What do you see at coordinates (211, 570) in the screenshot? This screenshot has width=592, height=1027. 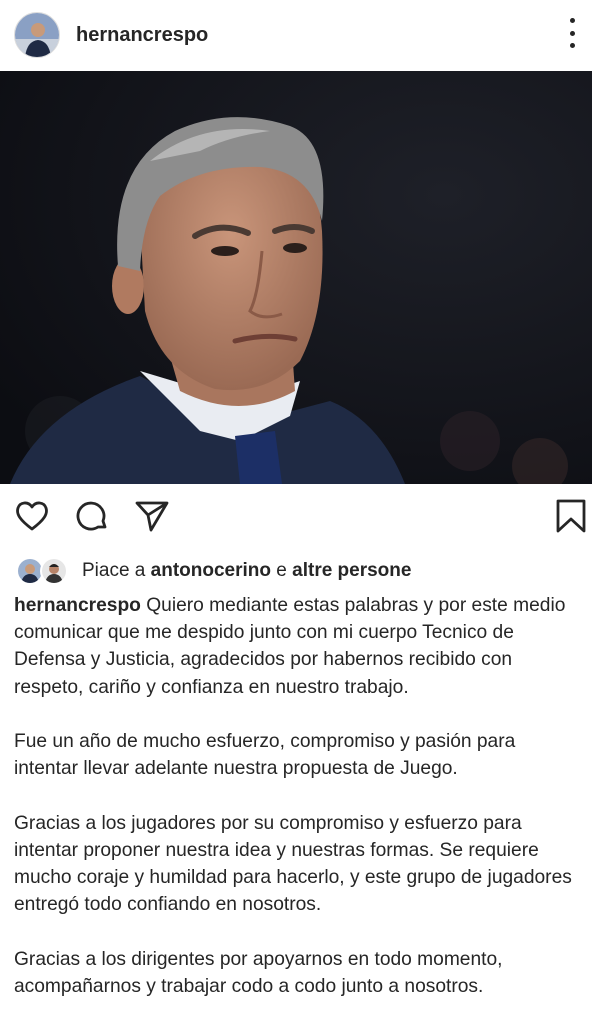 I see `liker-username: antonocerino` at bounding box center [211, 570].